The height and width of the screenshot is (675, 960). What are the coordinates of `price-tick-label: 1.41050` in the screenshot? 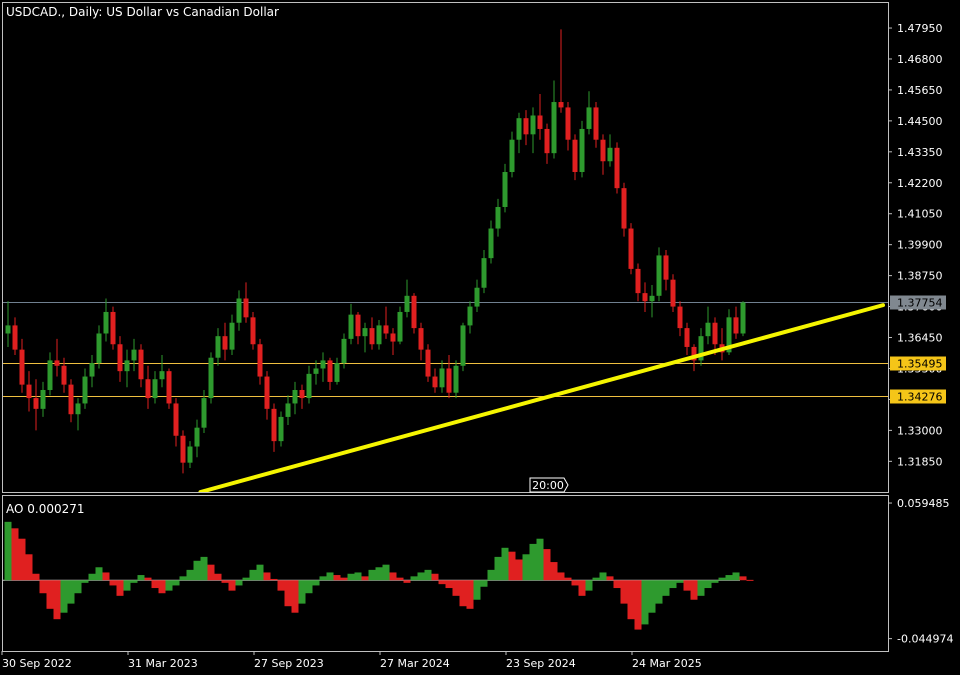 It's located at (920, 214).